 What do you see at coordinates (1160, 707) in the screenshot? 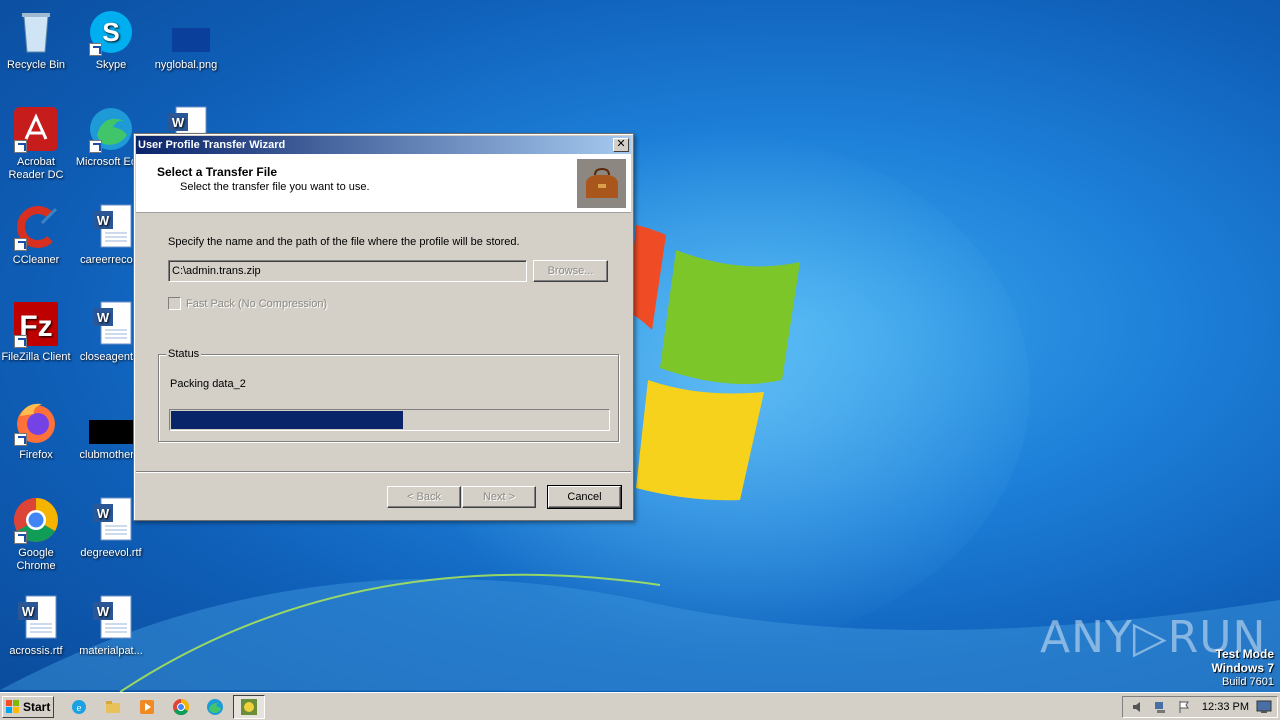
I see `network-icon` at bounding box center [1160, 707].